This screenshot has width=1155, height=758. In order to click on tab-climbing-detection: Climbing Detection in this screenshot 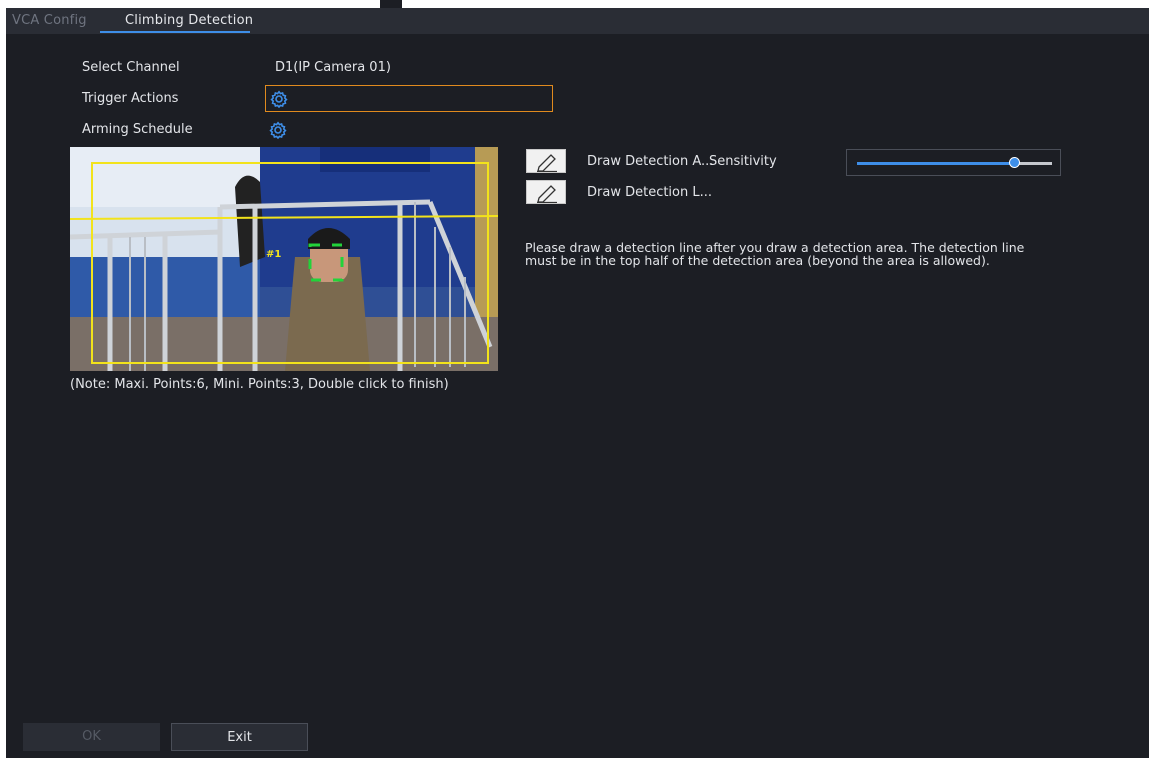, I will do `click(189, 20)`.